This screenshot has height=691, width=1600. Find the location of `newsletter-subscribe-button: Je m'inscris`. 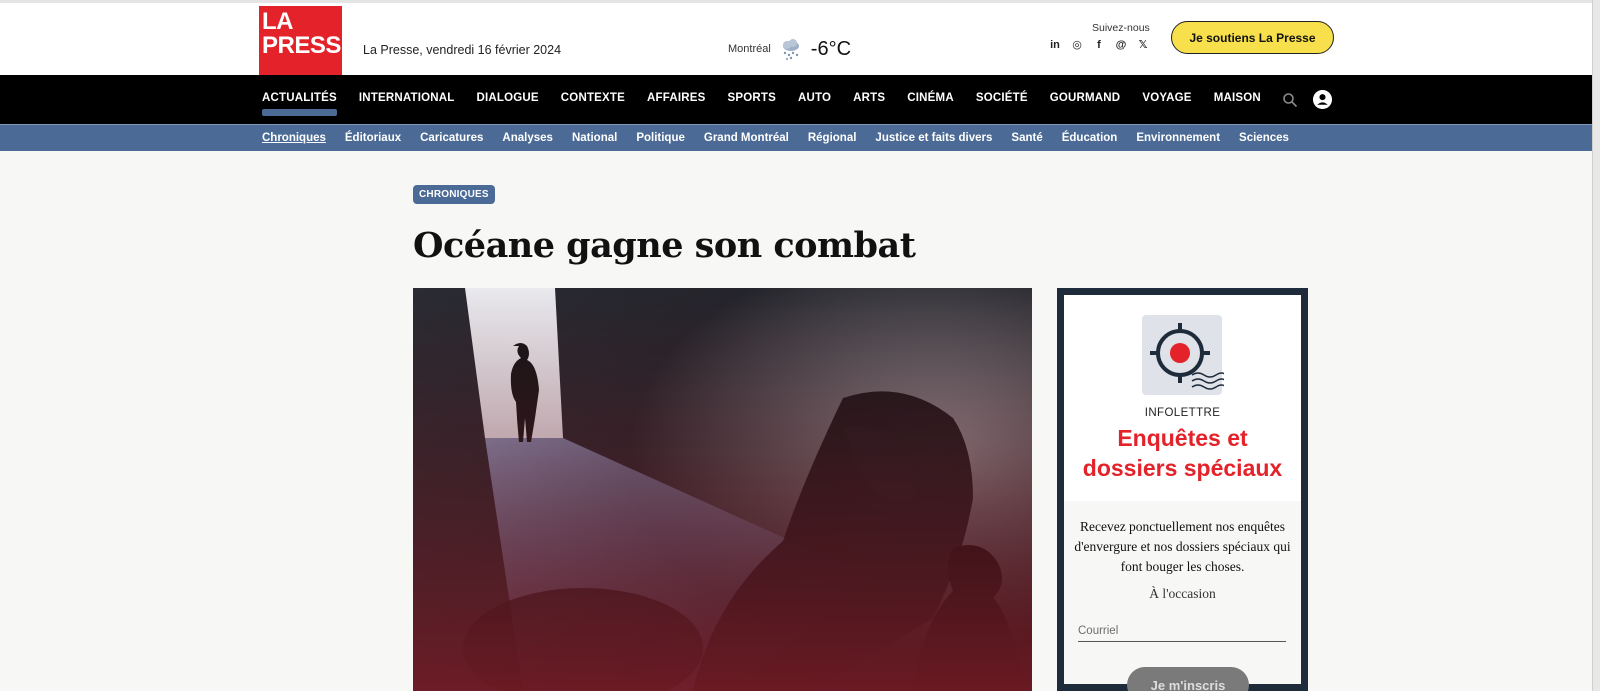

newsletter-subscribe-button: Je m'inscris is located at coordinates (1188, 679).